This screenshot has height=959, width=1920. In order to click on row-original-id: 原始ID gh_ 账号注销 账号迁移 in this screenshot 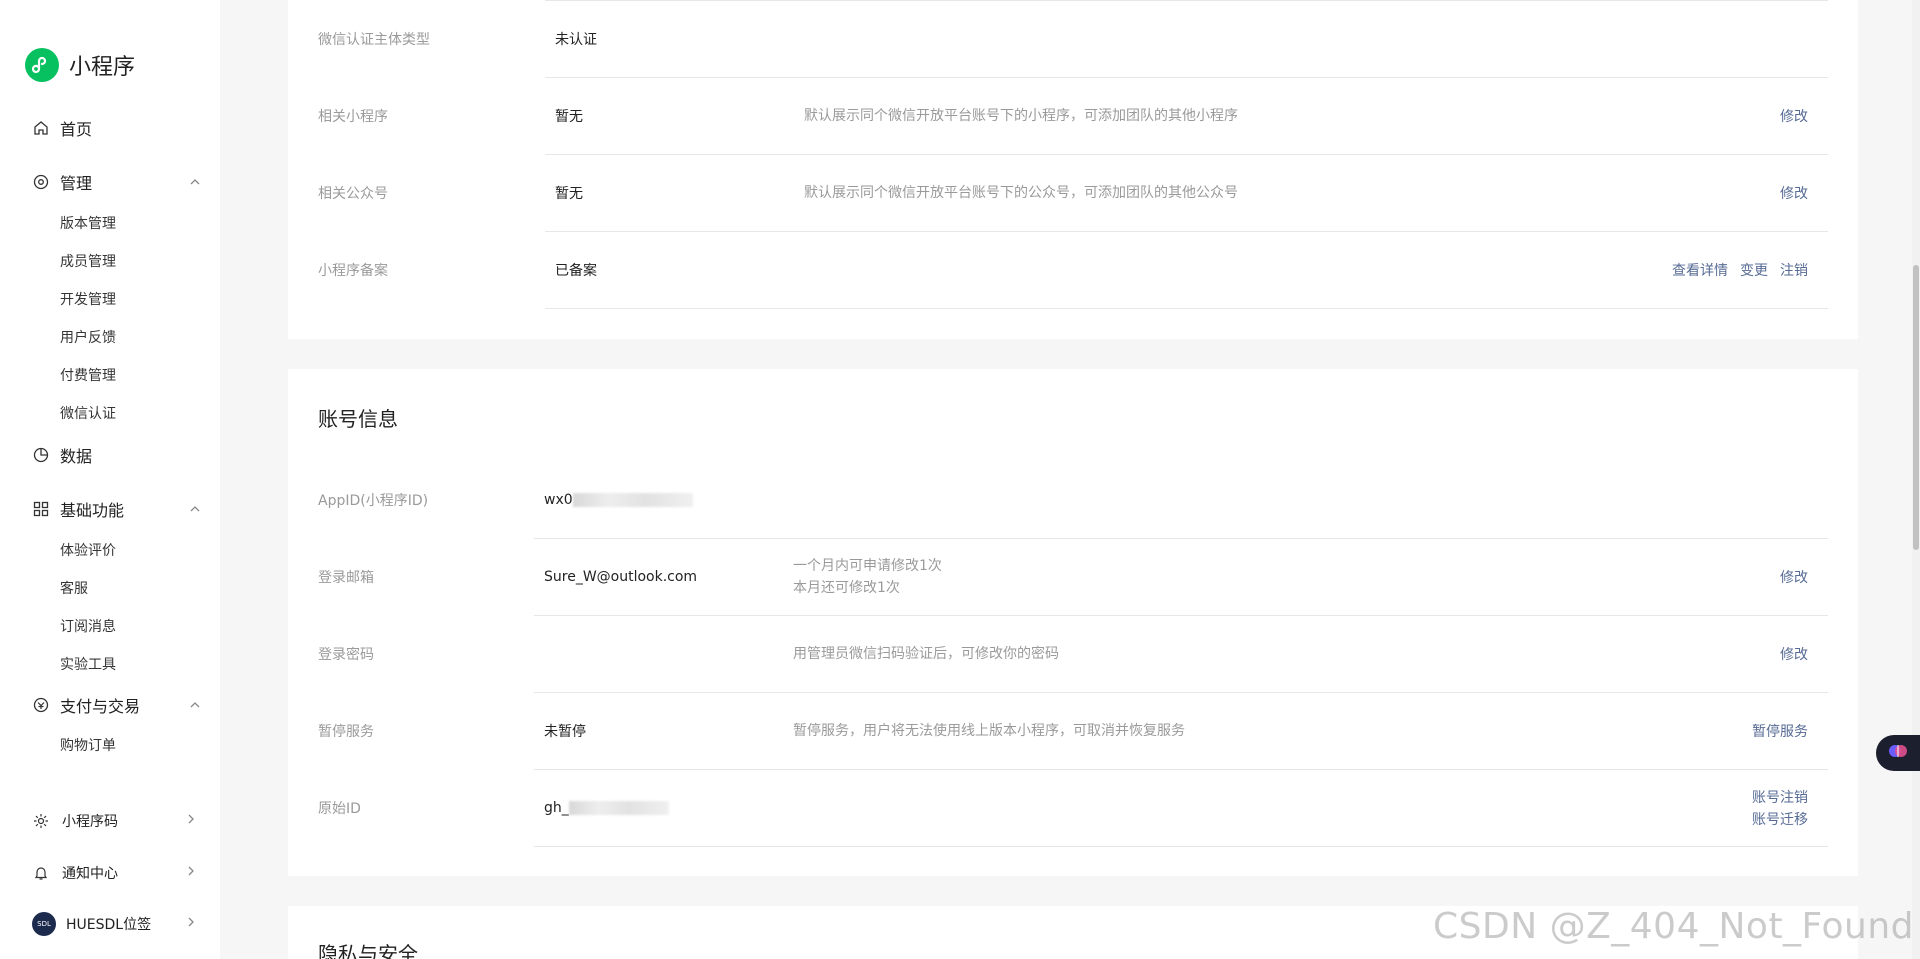, I will do `click(1073, 807)`.